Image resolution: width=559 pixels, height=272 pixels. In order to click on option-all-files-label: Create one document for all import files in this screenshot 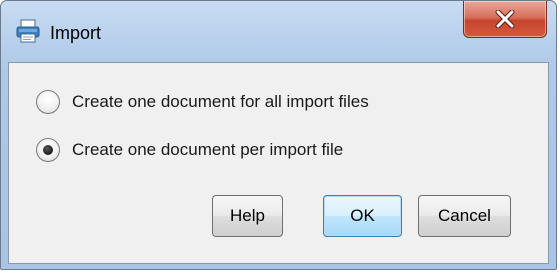, I will do `click(220, 102)`.